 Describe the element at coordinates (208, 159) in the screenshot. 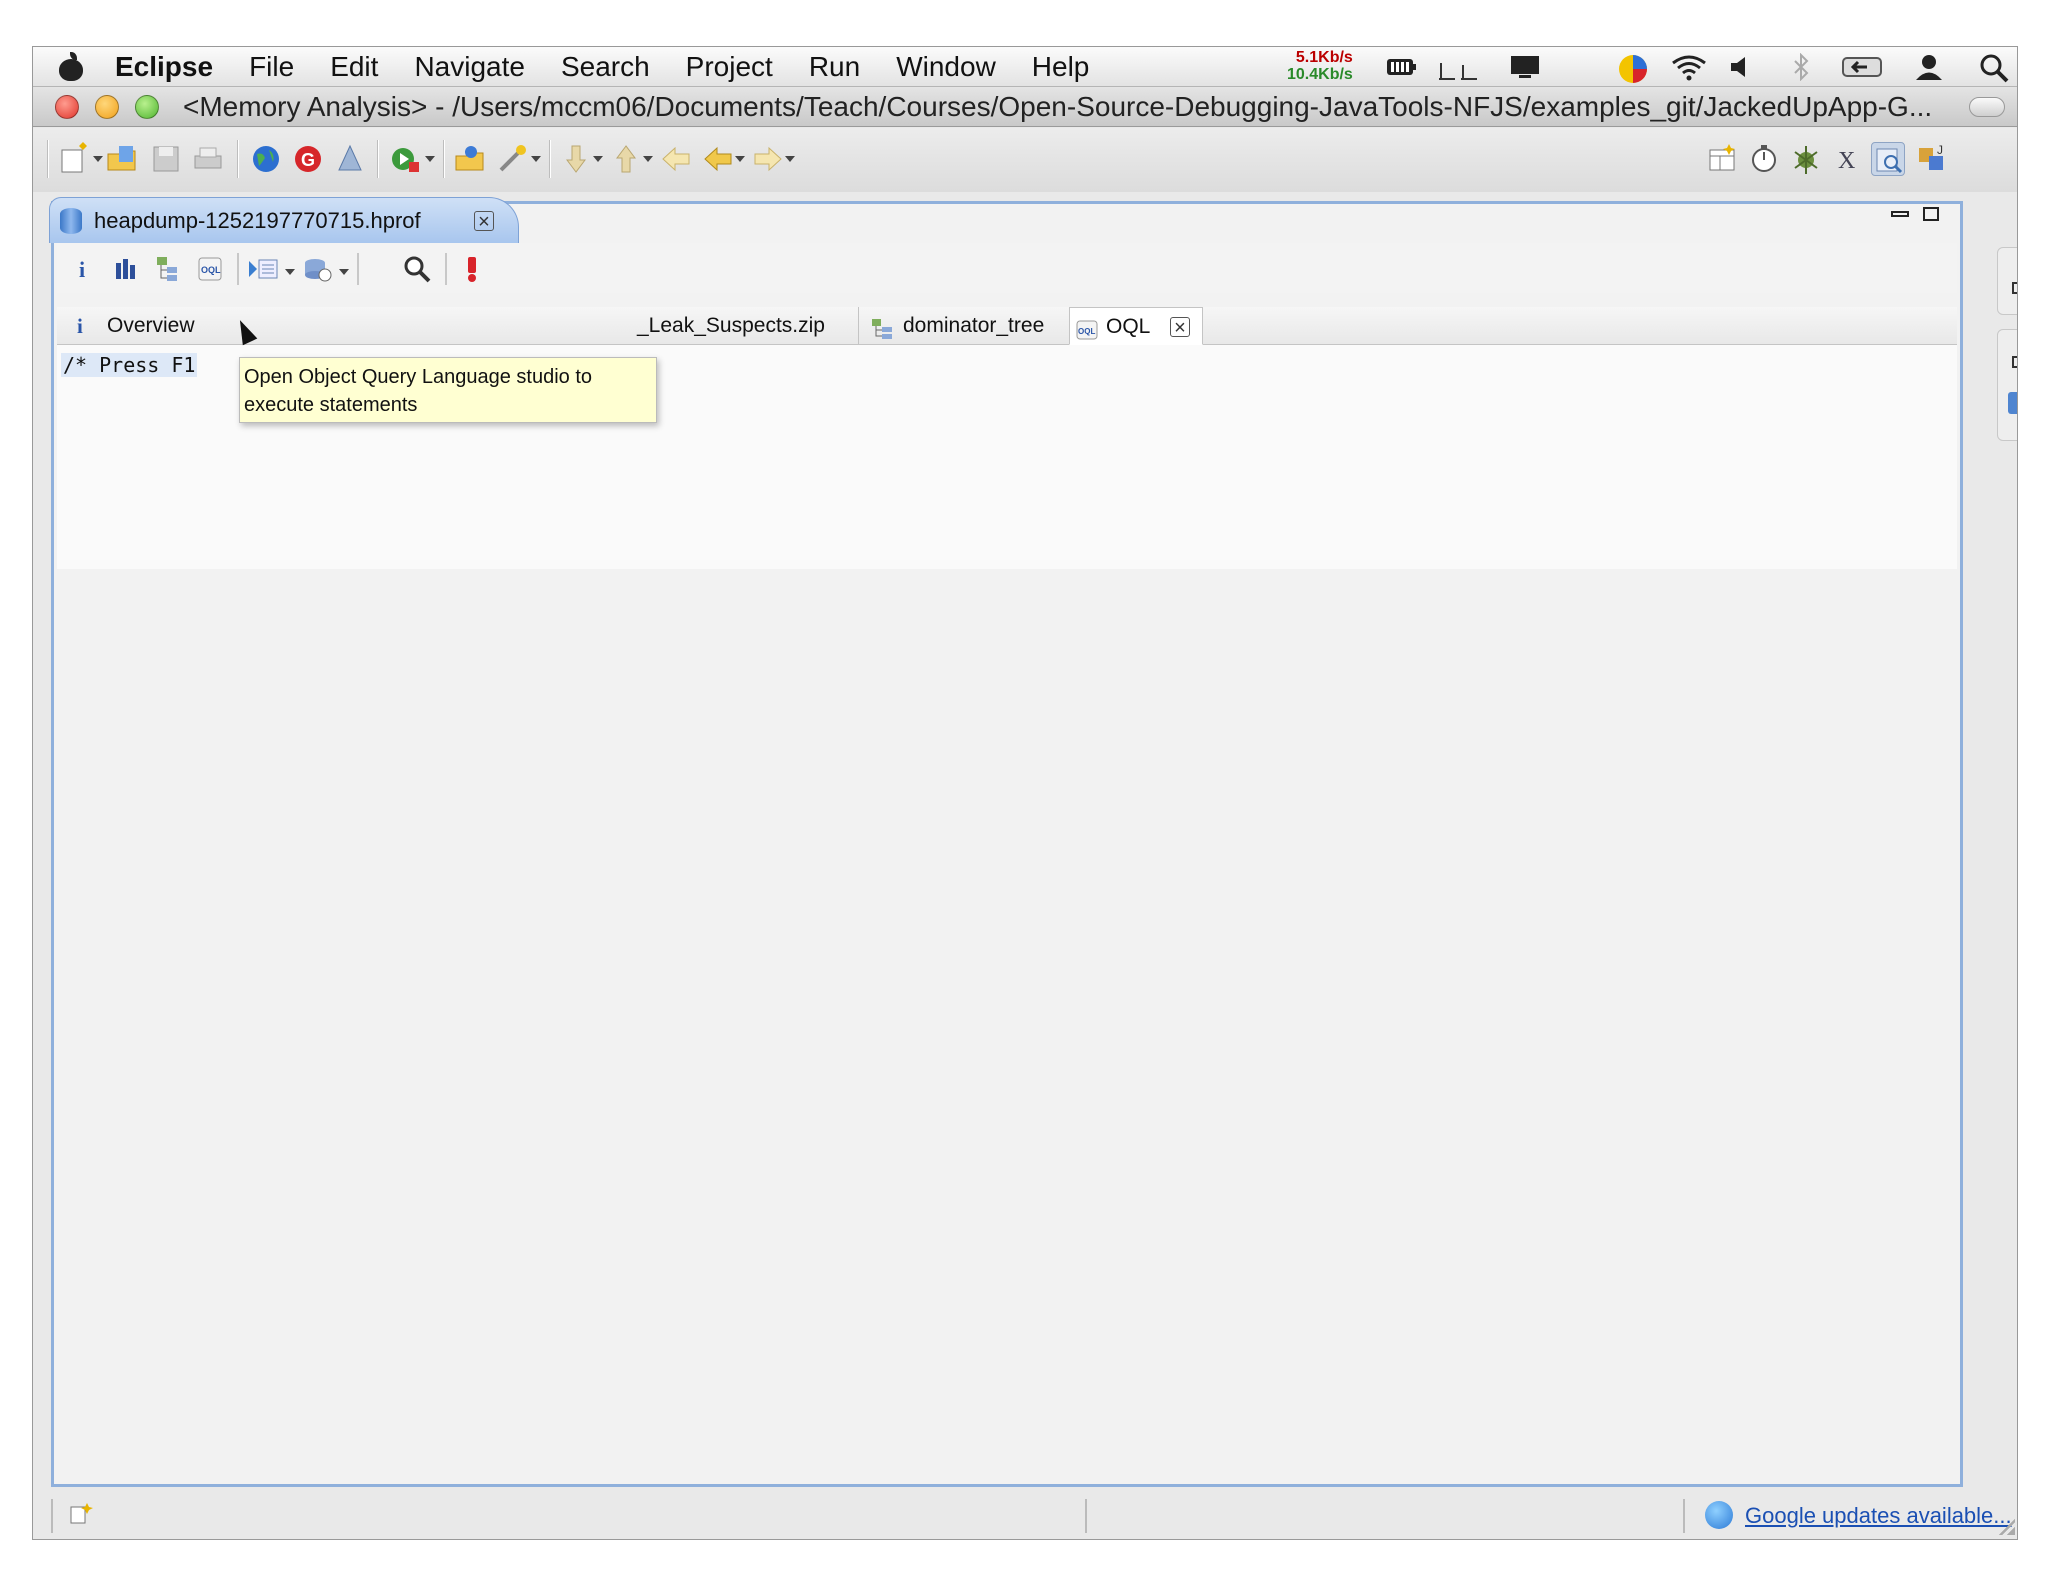

I see `print-icon` at that location.